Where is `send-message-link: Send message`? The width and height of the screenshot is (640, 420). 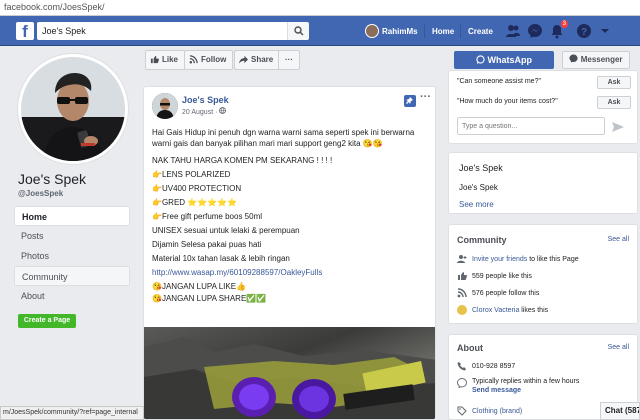 send-message-link: Send message is located at coordinates (525, 390).